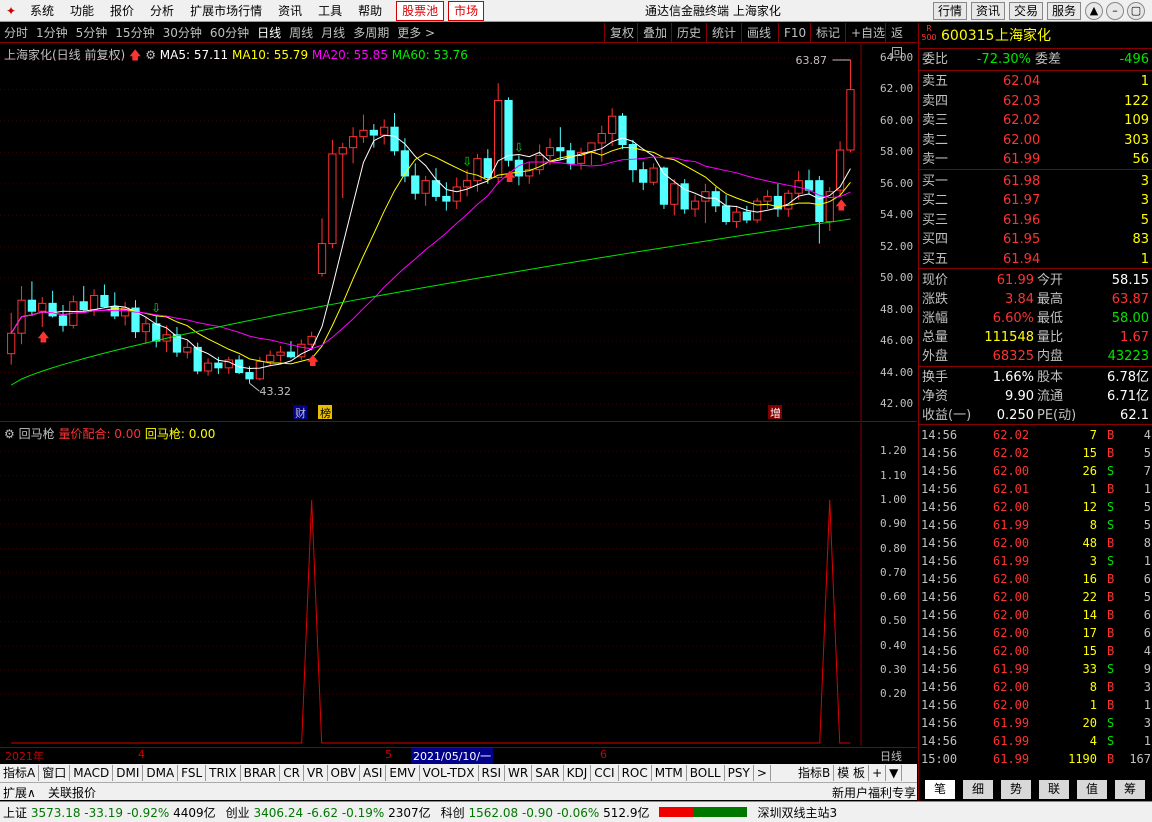 The height and width of the screenshot is (822, 1152). What do you see at coordinates (545, 812) in the screenshot?
I see `kc-index: 科创 1562.08 -0.90 -0.06% 512.9亿` at bounding box center [545, 812].